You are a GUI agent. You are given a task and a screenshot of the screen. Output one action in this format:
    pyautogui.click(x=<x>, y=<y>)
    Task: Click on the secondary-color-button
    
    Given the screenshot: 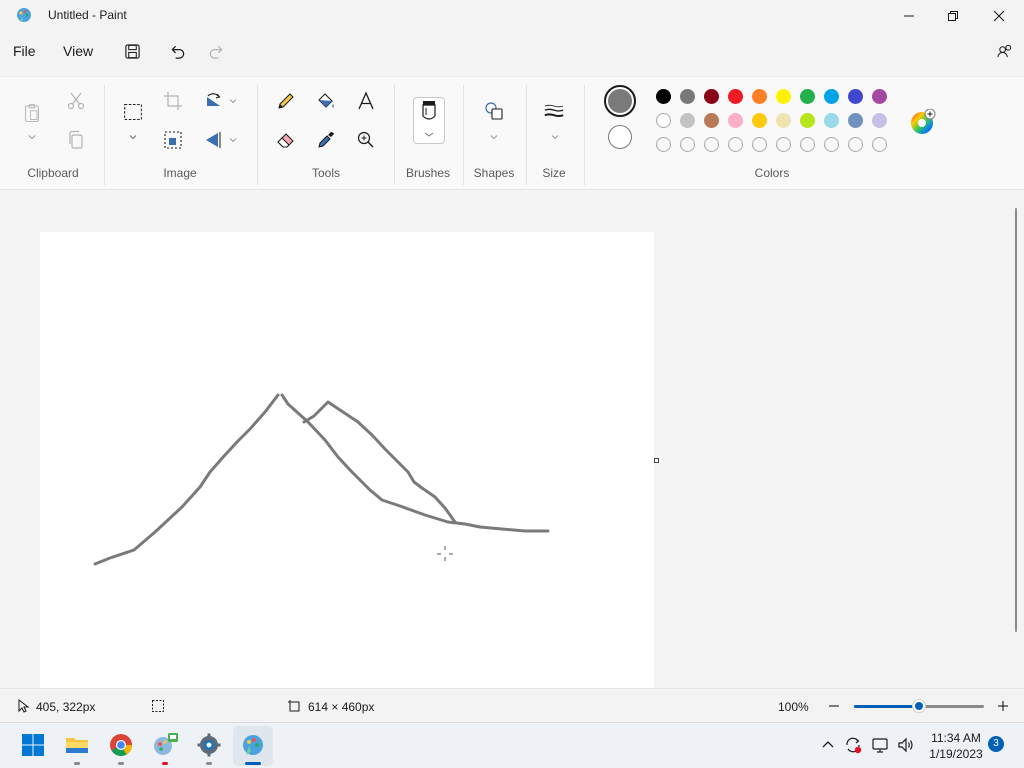 What is the action you would take?
    pyautogui.click(x=620, y=137)
    